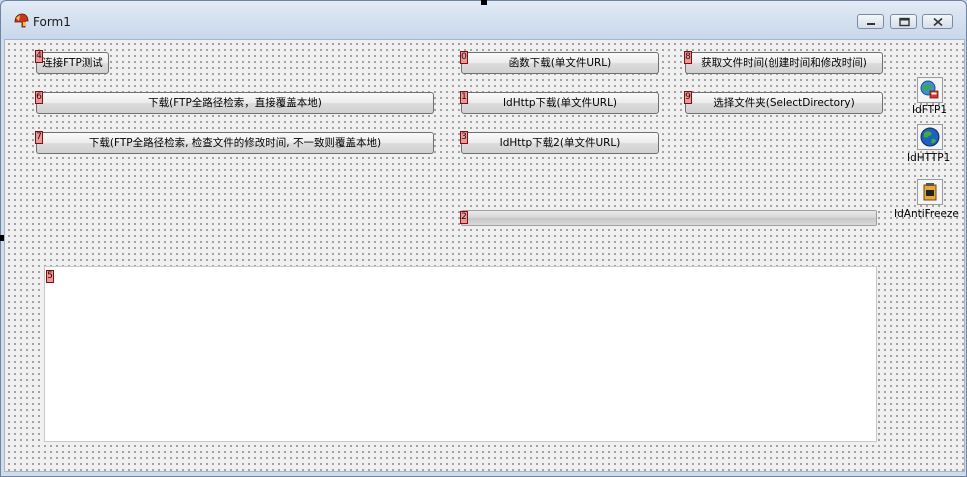 Image resolution: width=967 pixels, height=477 pixels. What do you see at coordinates (483, 20) in the screenshot?
I see `title-bar: Form1` at bounding box center [483, 20].